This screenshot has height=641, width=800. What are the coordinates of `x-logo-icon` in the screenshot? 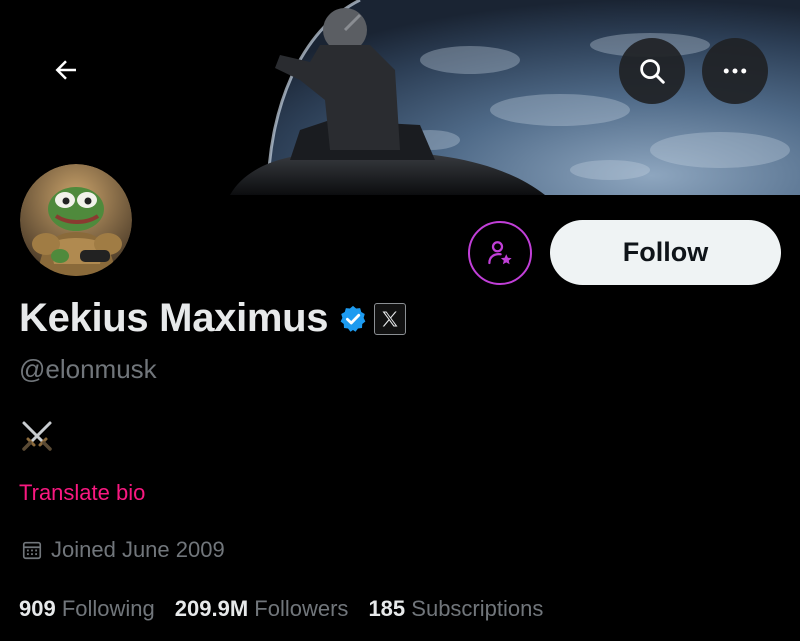 It's located at (390, 318).